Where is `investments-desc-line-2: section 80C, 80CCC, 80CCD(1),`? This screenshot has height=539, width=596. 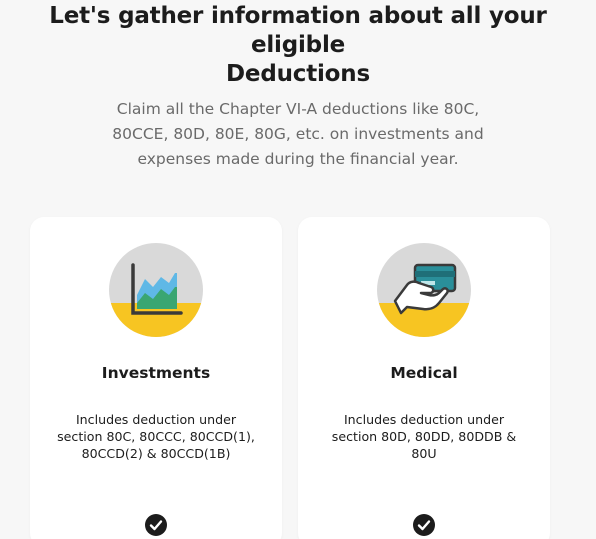 investments-desc-line-2: section 80C, 80CCC, 80CCD(1), is located at coordinates (156, 436).